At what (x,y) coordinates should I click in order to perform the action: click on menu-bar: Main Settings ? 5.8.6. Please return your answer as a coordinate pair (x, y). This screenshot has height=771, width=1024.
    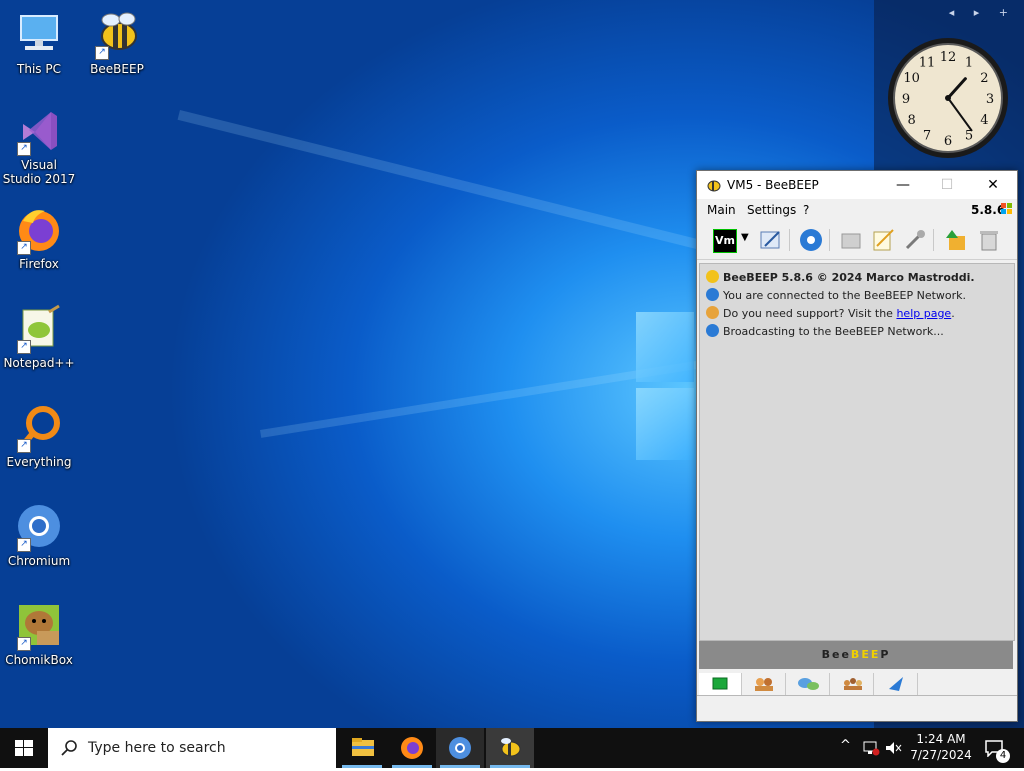
    Looking at the image, I should click on (857, 210).